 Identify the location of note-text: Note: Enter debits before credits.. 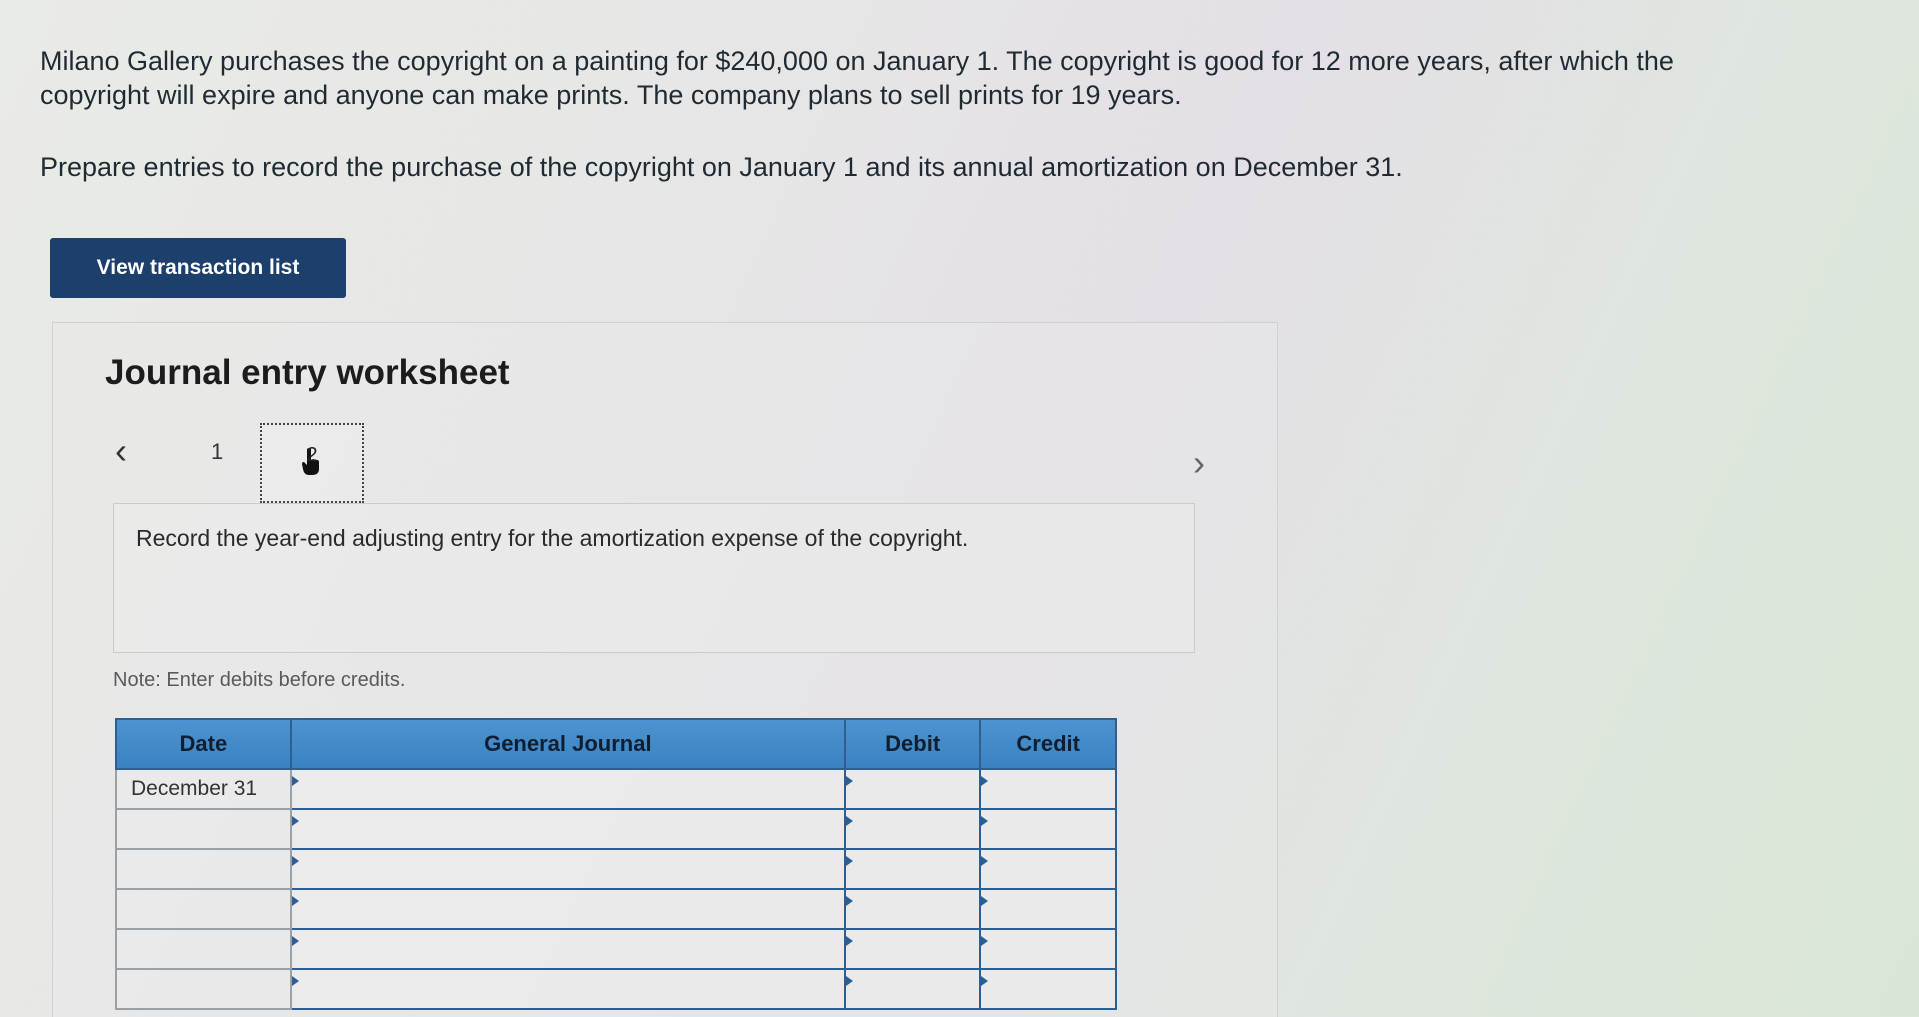
(259, 680).